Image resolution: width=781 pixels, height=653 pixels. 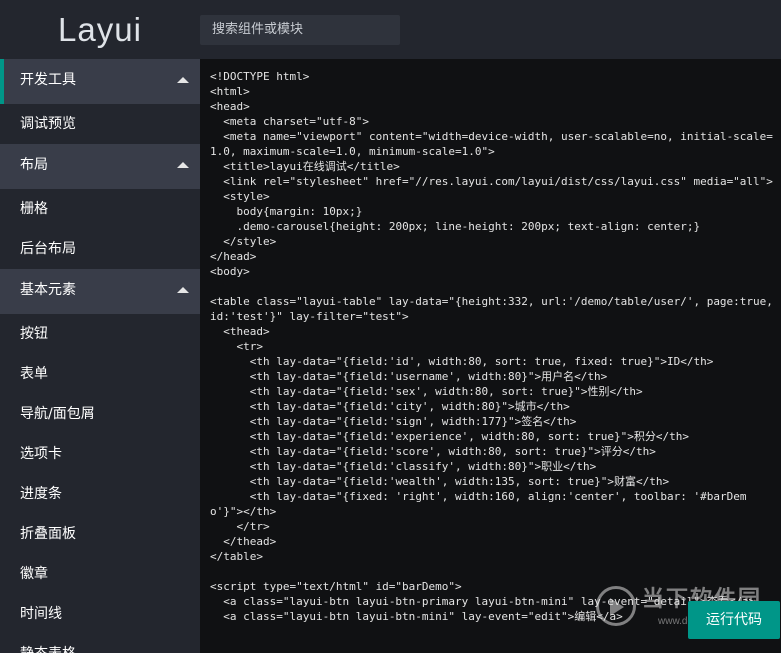 I want to click on sidebar-item-nav-breadcrumb: 导航/面包屑, so click(x=100, y=414).